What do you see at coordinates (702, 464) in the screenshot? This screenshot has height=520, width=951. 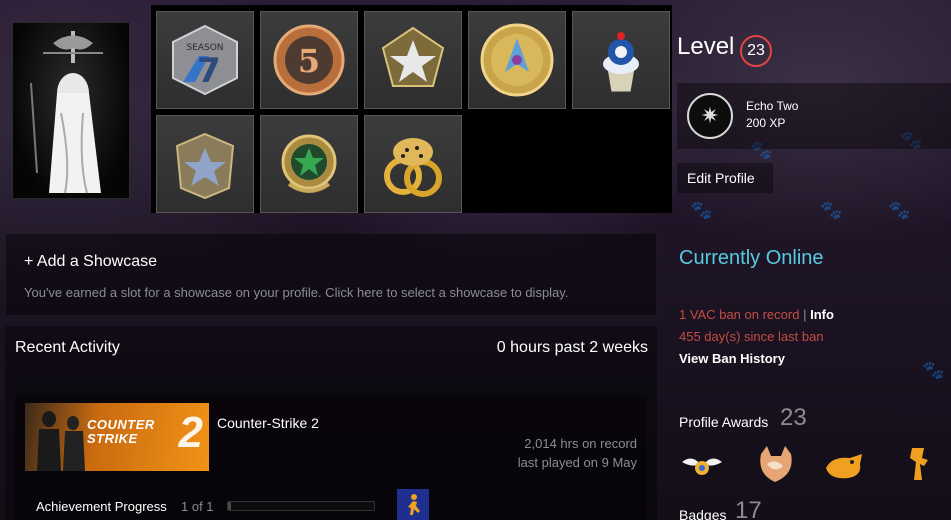 I see `winged-award-icon` at bounding box center [702, 464].